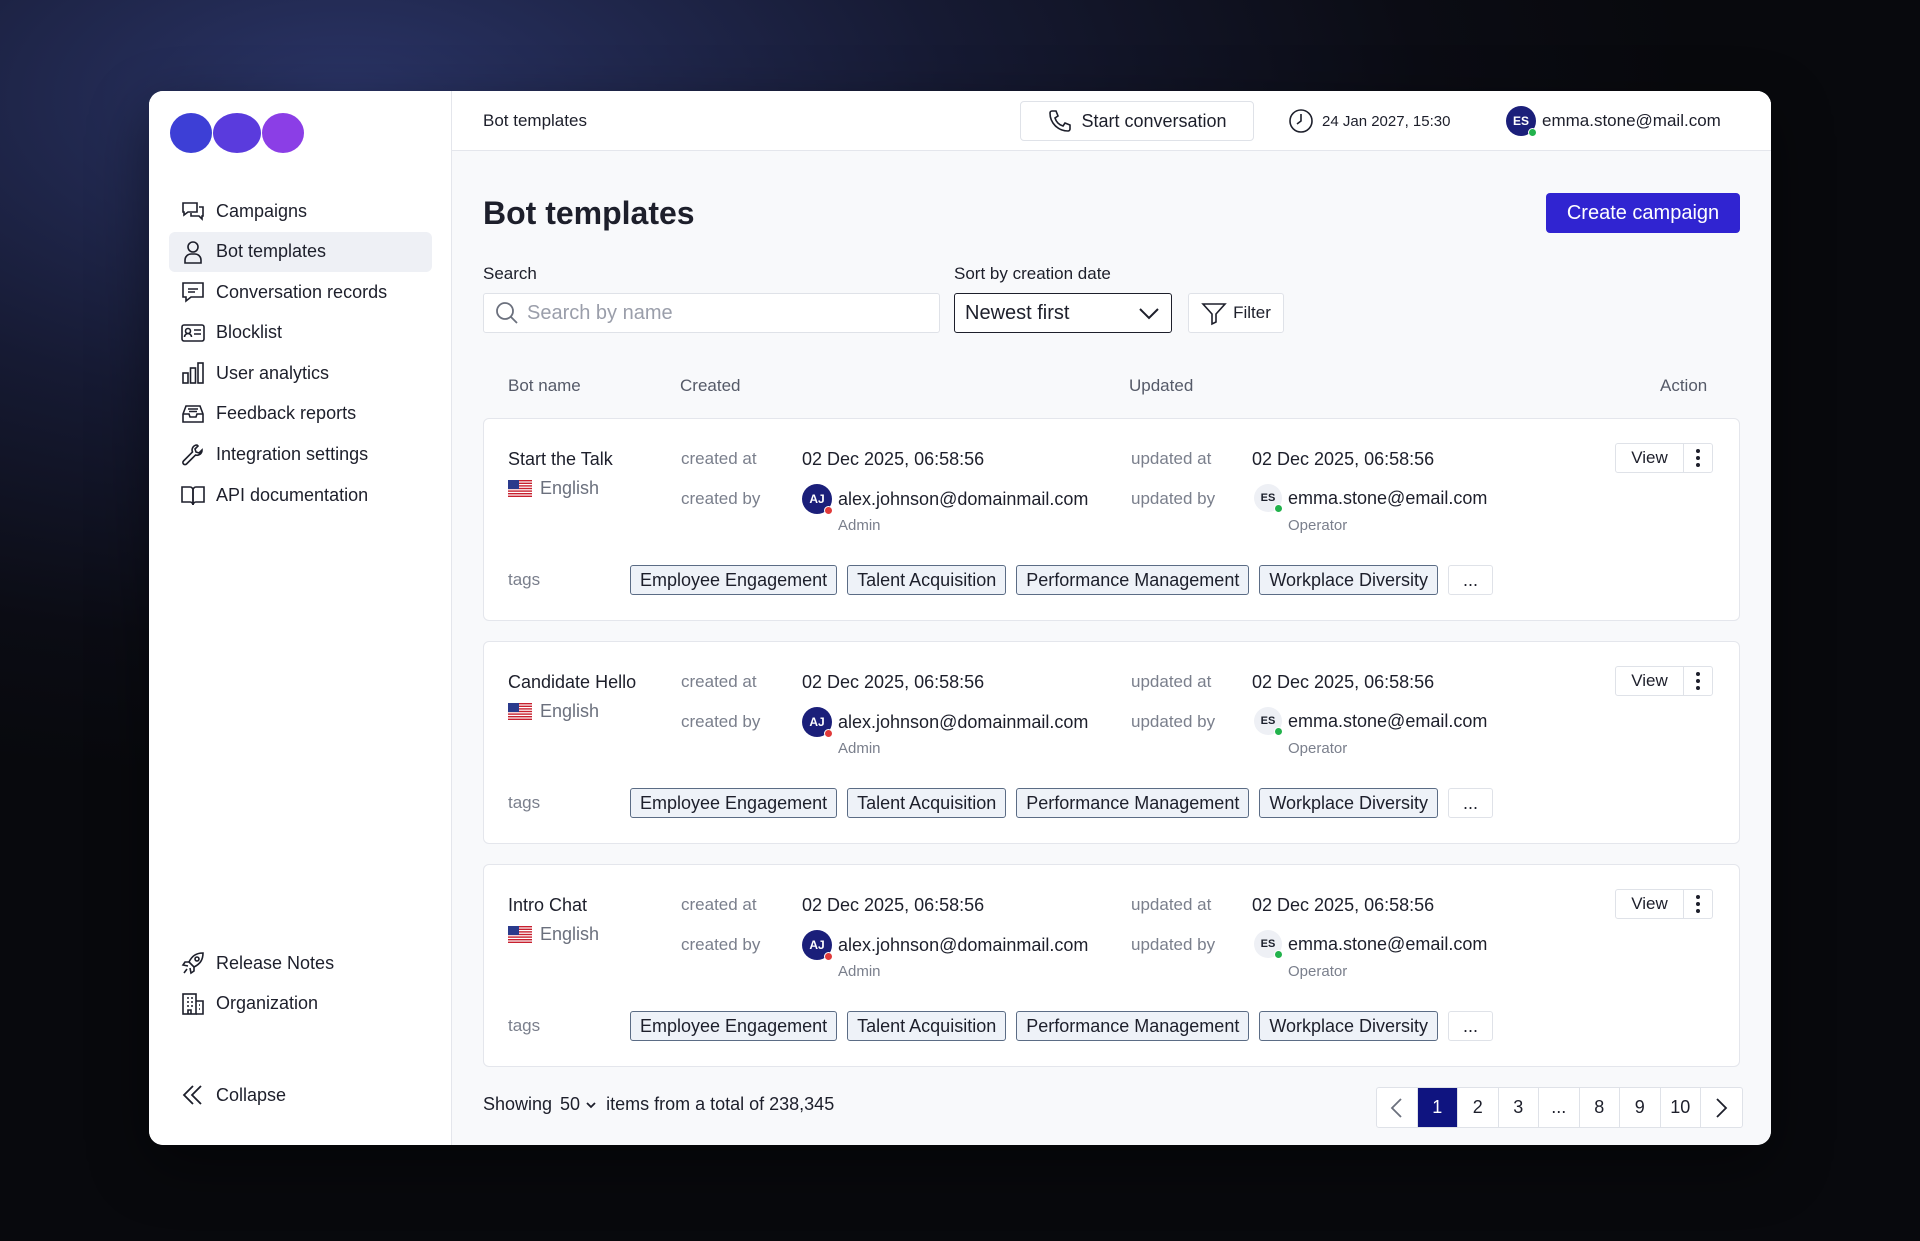 This screenshot has width=1920, height=1241. I want to click on previous-page-button, so click(1397, 1107).